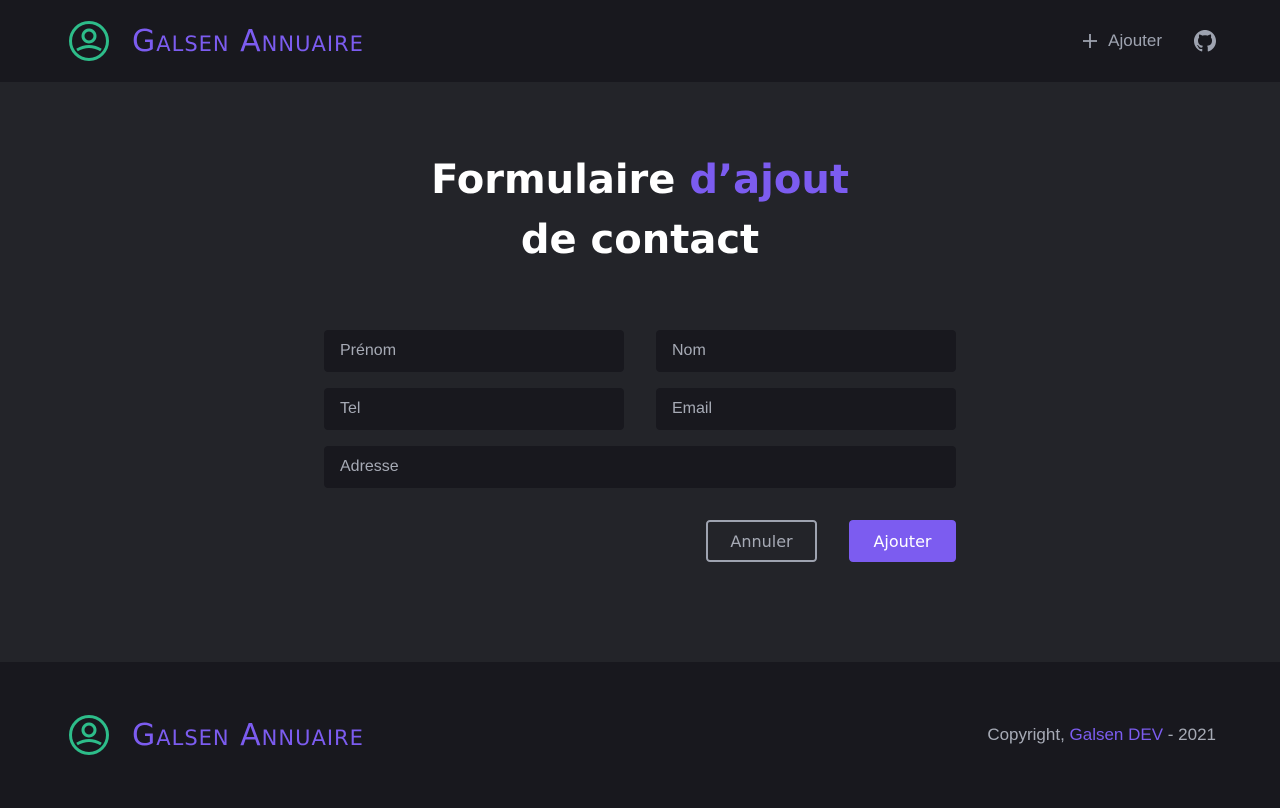  I want to click on copyright: Copyright, Galsen DEV - 2021, so click(1101, 735).